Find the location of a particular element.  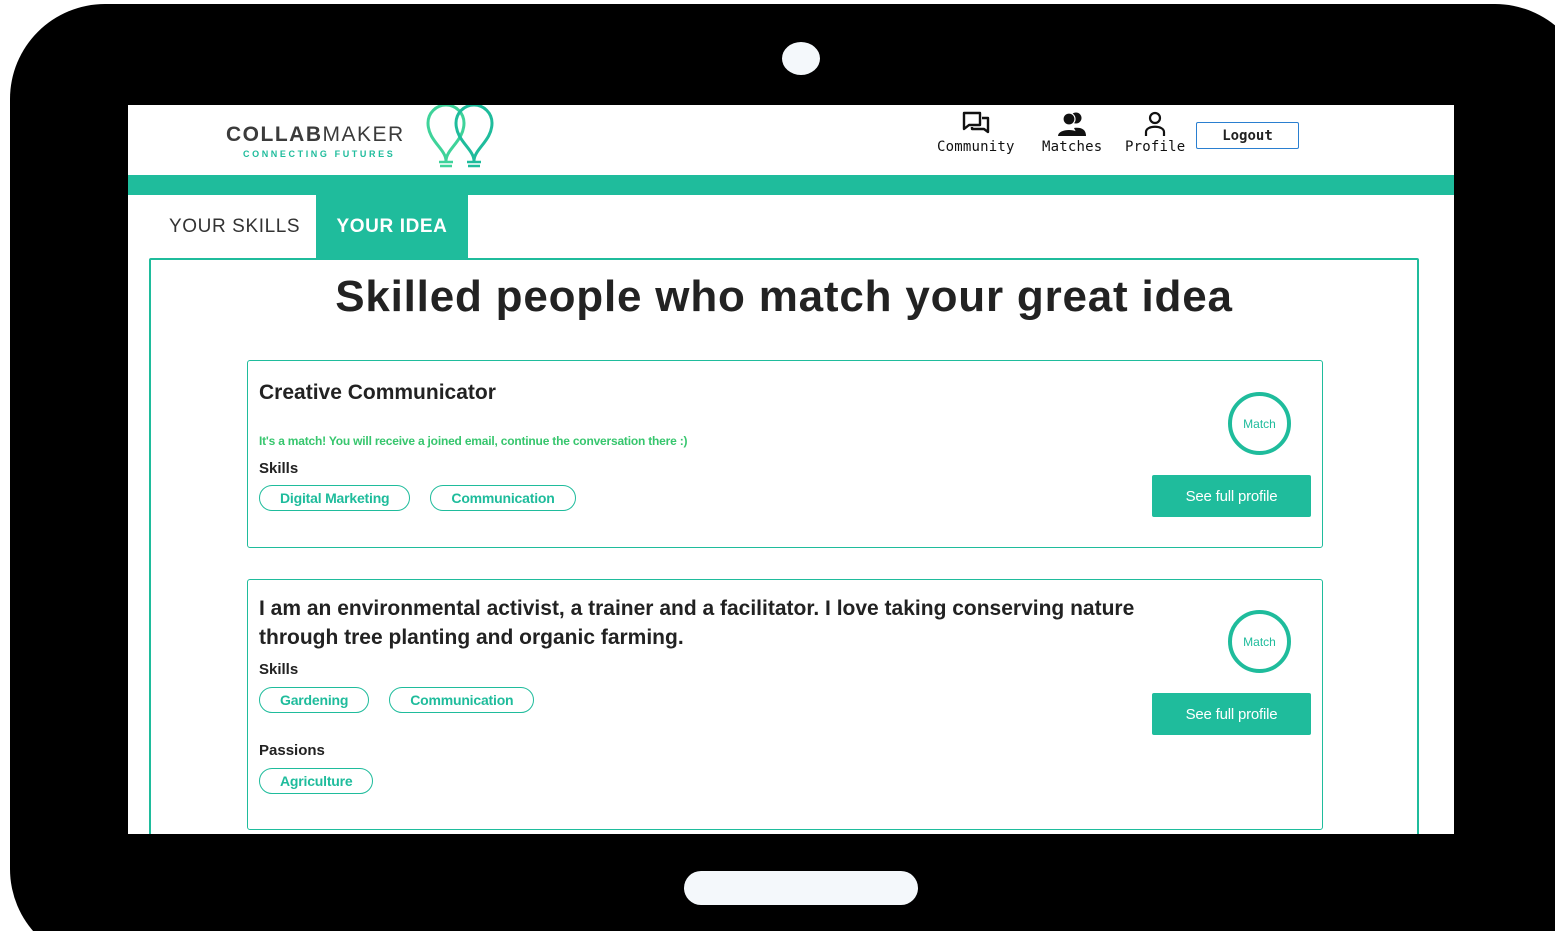

nav-matches-label: Matches is located at coordinates (1072, 147).